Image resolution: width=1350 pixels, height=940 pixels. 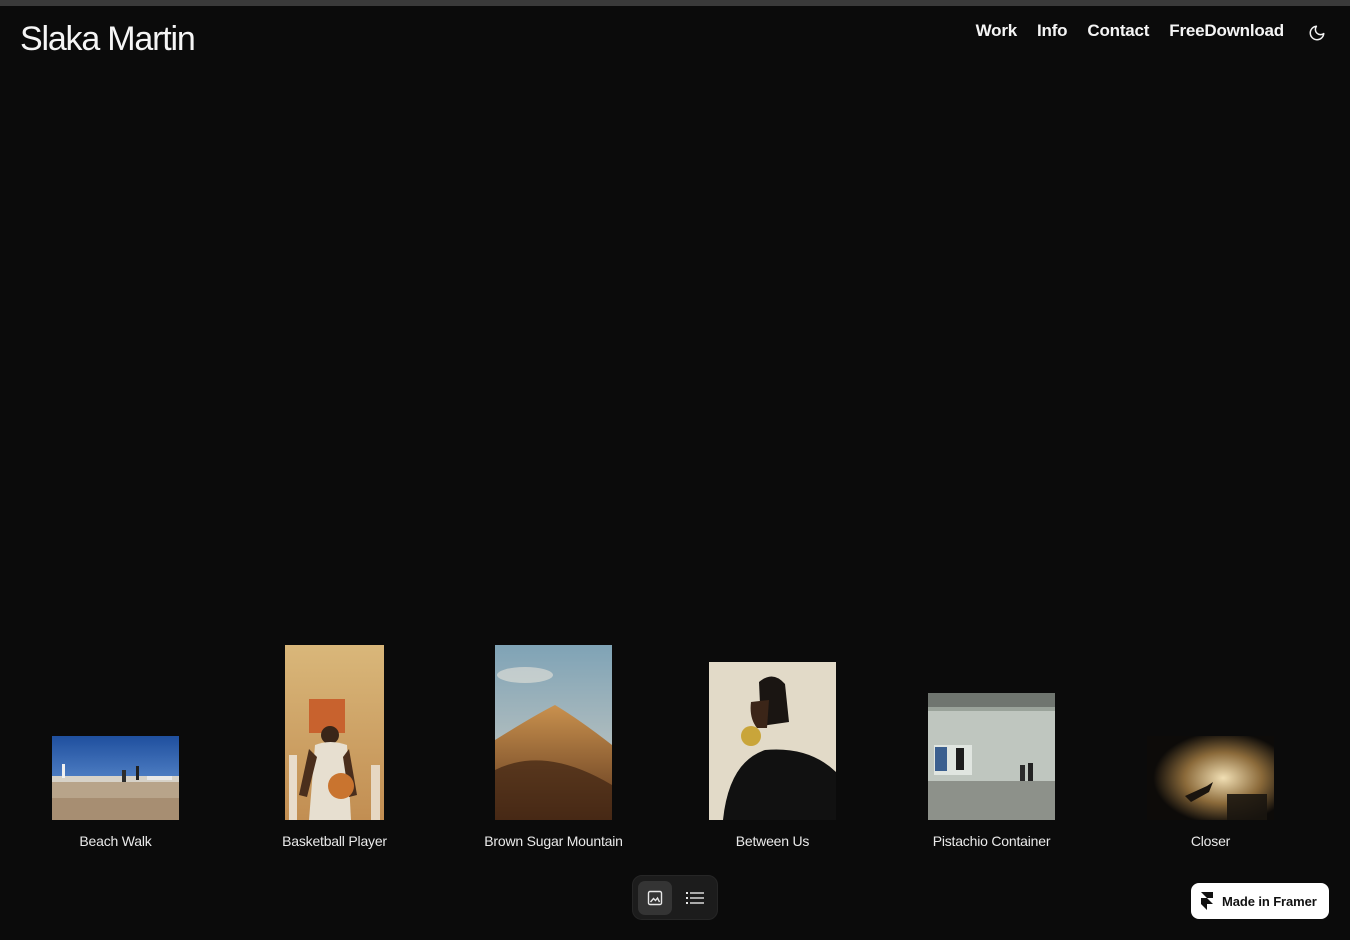 What do you see at coordinates (1226, 31) in the screenshot?
I see `nav-free-download-link: FreeDownload` at bounding box center [1226, 31].